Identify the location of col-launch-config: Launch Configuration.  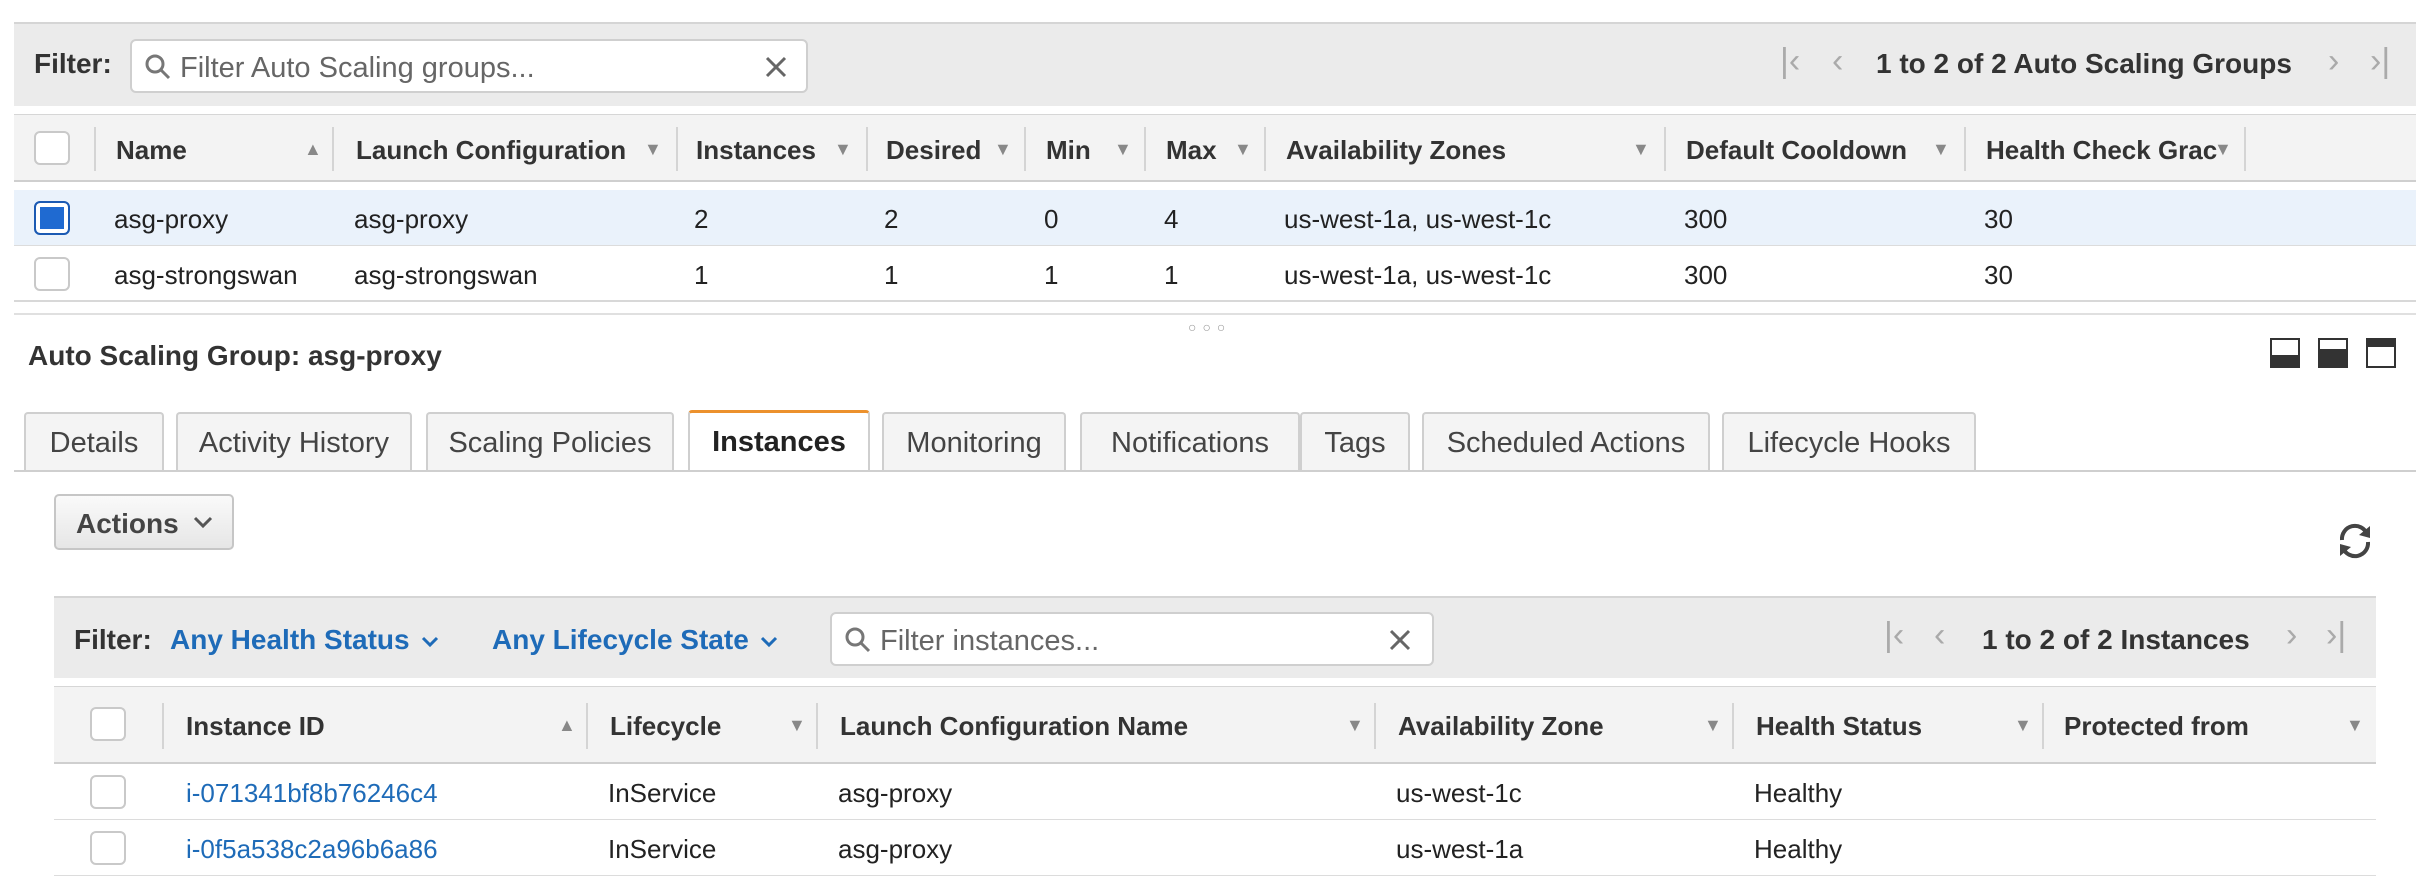
(491, 150).